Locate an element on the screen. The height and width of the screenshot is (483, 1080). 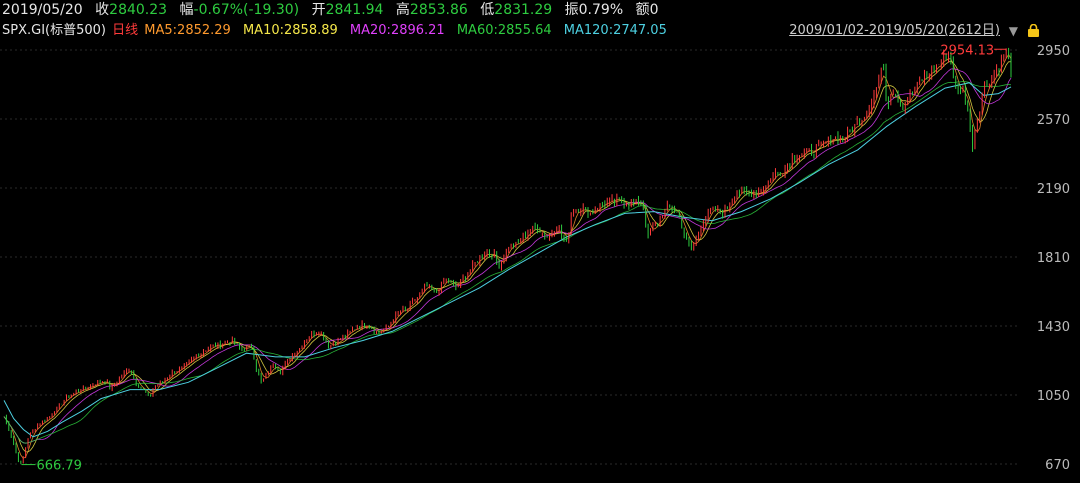
amplitude-value: 0.79% is located at coordinates (601, 10).